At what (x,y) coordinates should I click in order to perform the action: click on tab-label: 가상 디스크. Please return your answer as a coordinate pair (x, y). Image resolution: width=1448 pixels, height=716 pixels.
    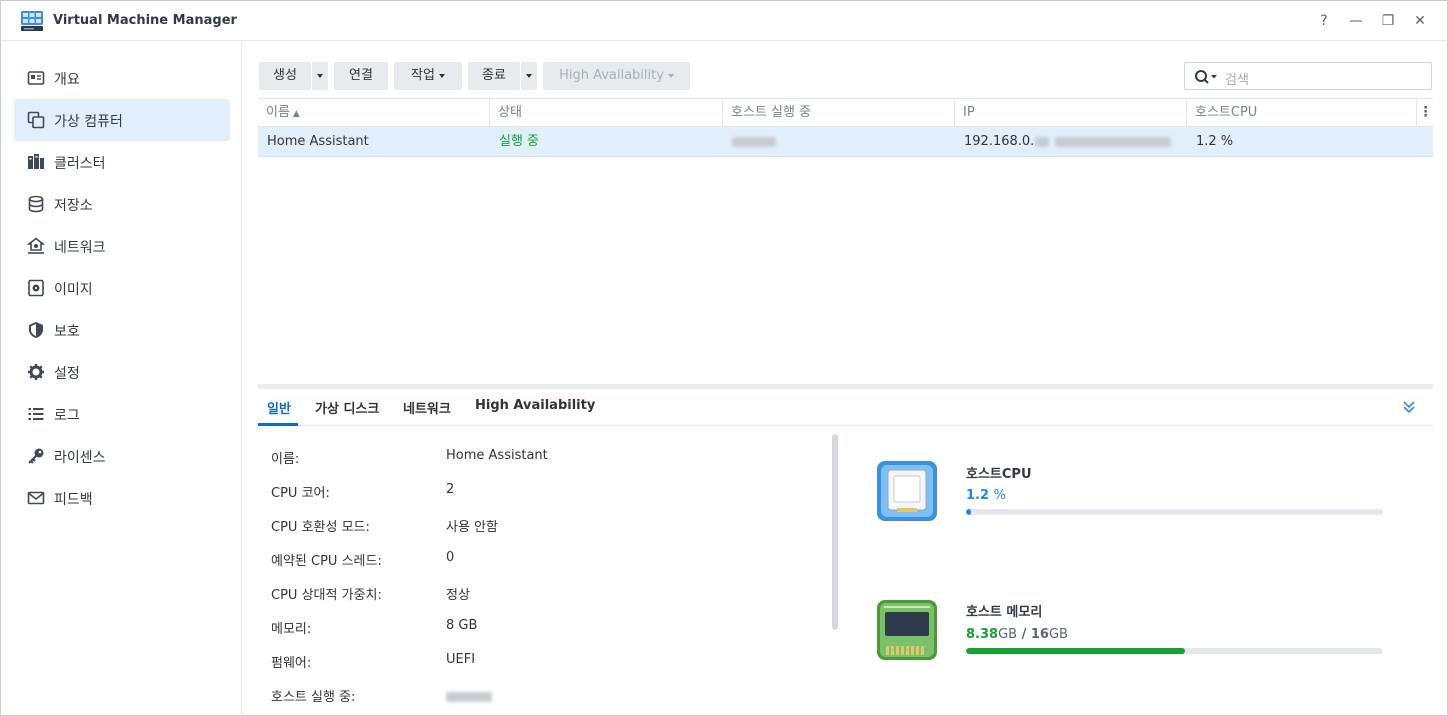
    Looking at the image, I should click on (347, 409).